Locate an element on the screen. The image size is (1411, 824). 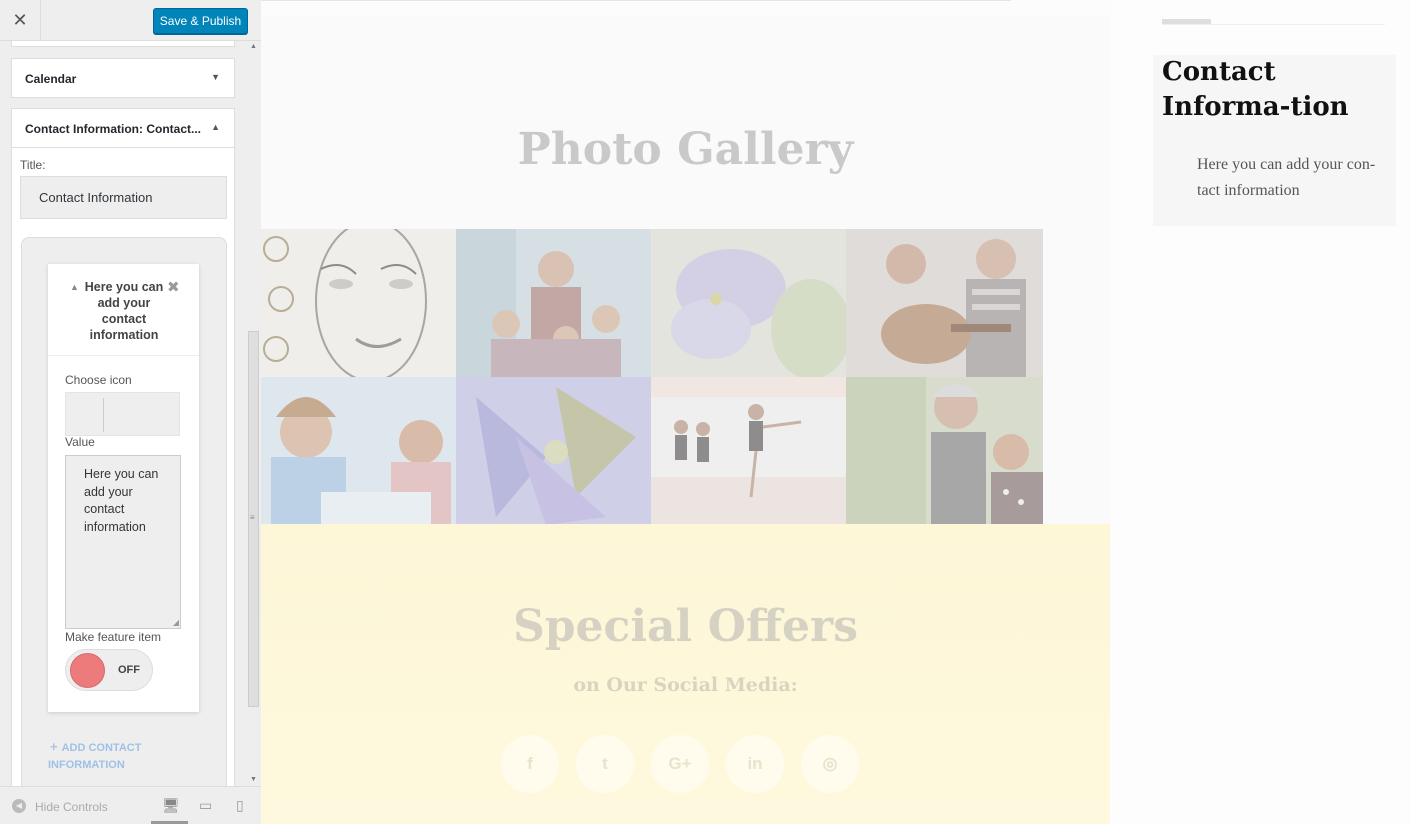
google-plus-icon: G+ is located at coordinates (680, 764).